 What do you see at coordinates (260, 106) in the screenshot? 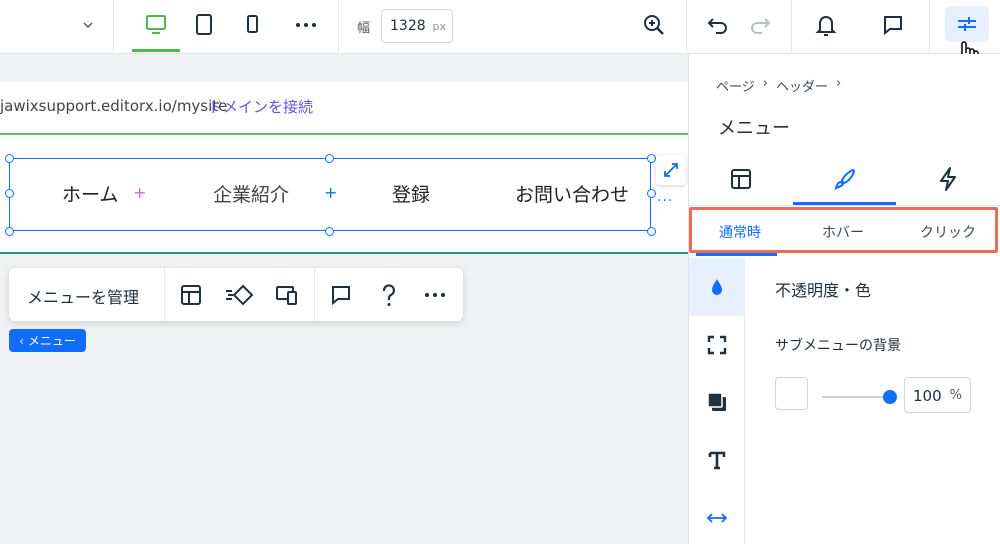
I see `connect-domain-link: ドメインを接続` at bounding box center [260, 106].